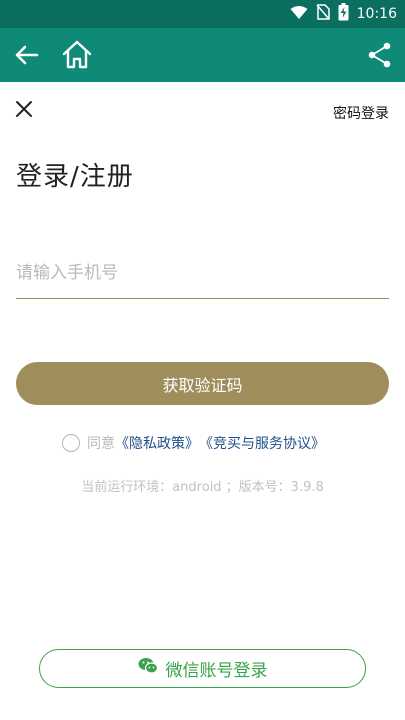 The image size is (405, 720). I want to click on phone-input, so click(202, 273).